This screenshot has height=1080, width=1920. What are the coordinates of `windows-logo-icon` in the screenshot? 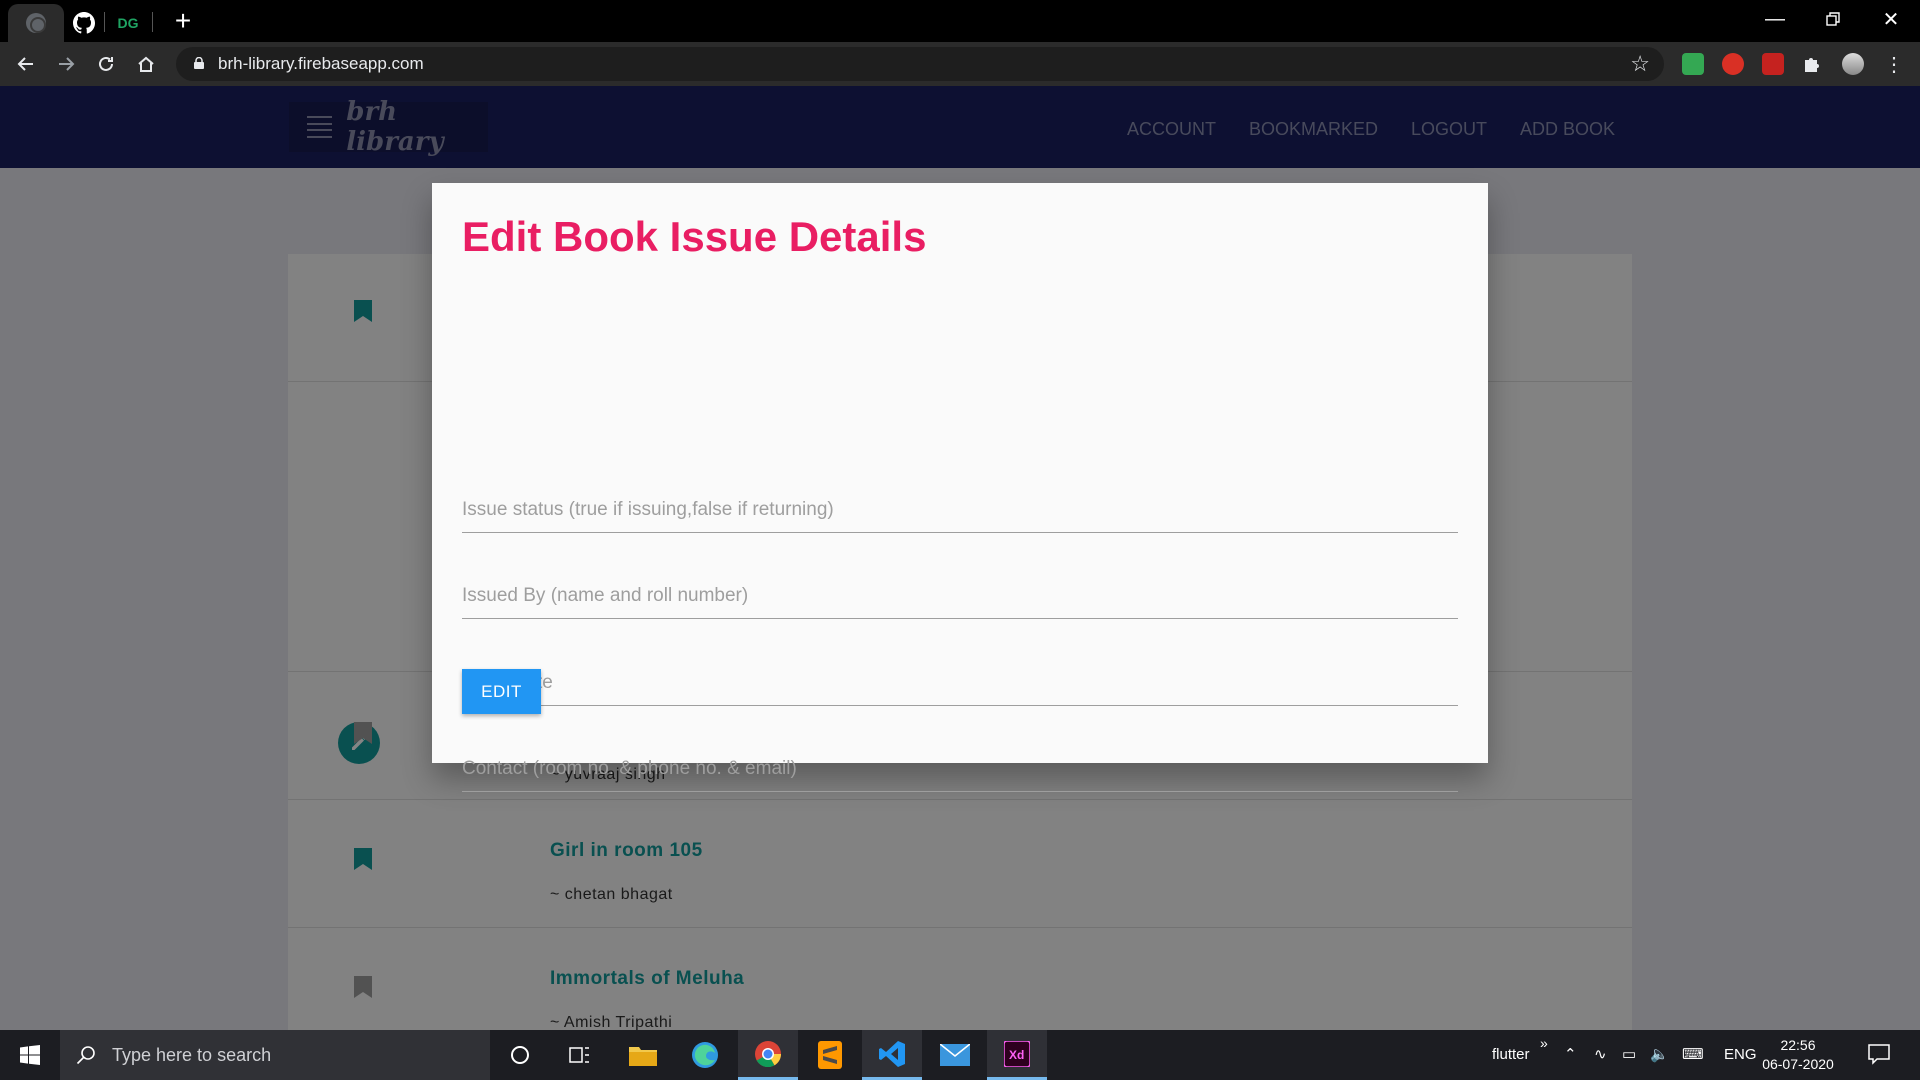 It's located at (30, 1055).